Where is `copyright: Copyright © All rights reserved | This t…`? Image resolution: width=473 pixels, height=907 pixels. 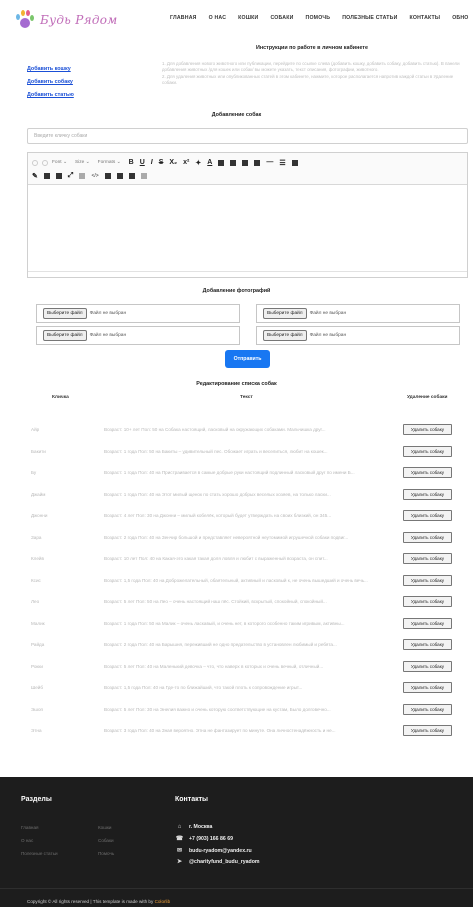
copyright: Copyright © All rights reserved | This t… is located at coordinates (98, 901).